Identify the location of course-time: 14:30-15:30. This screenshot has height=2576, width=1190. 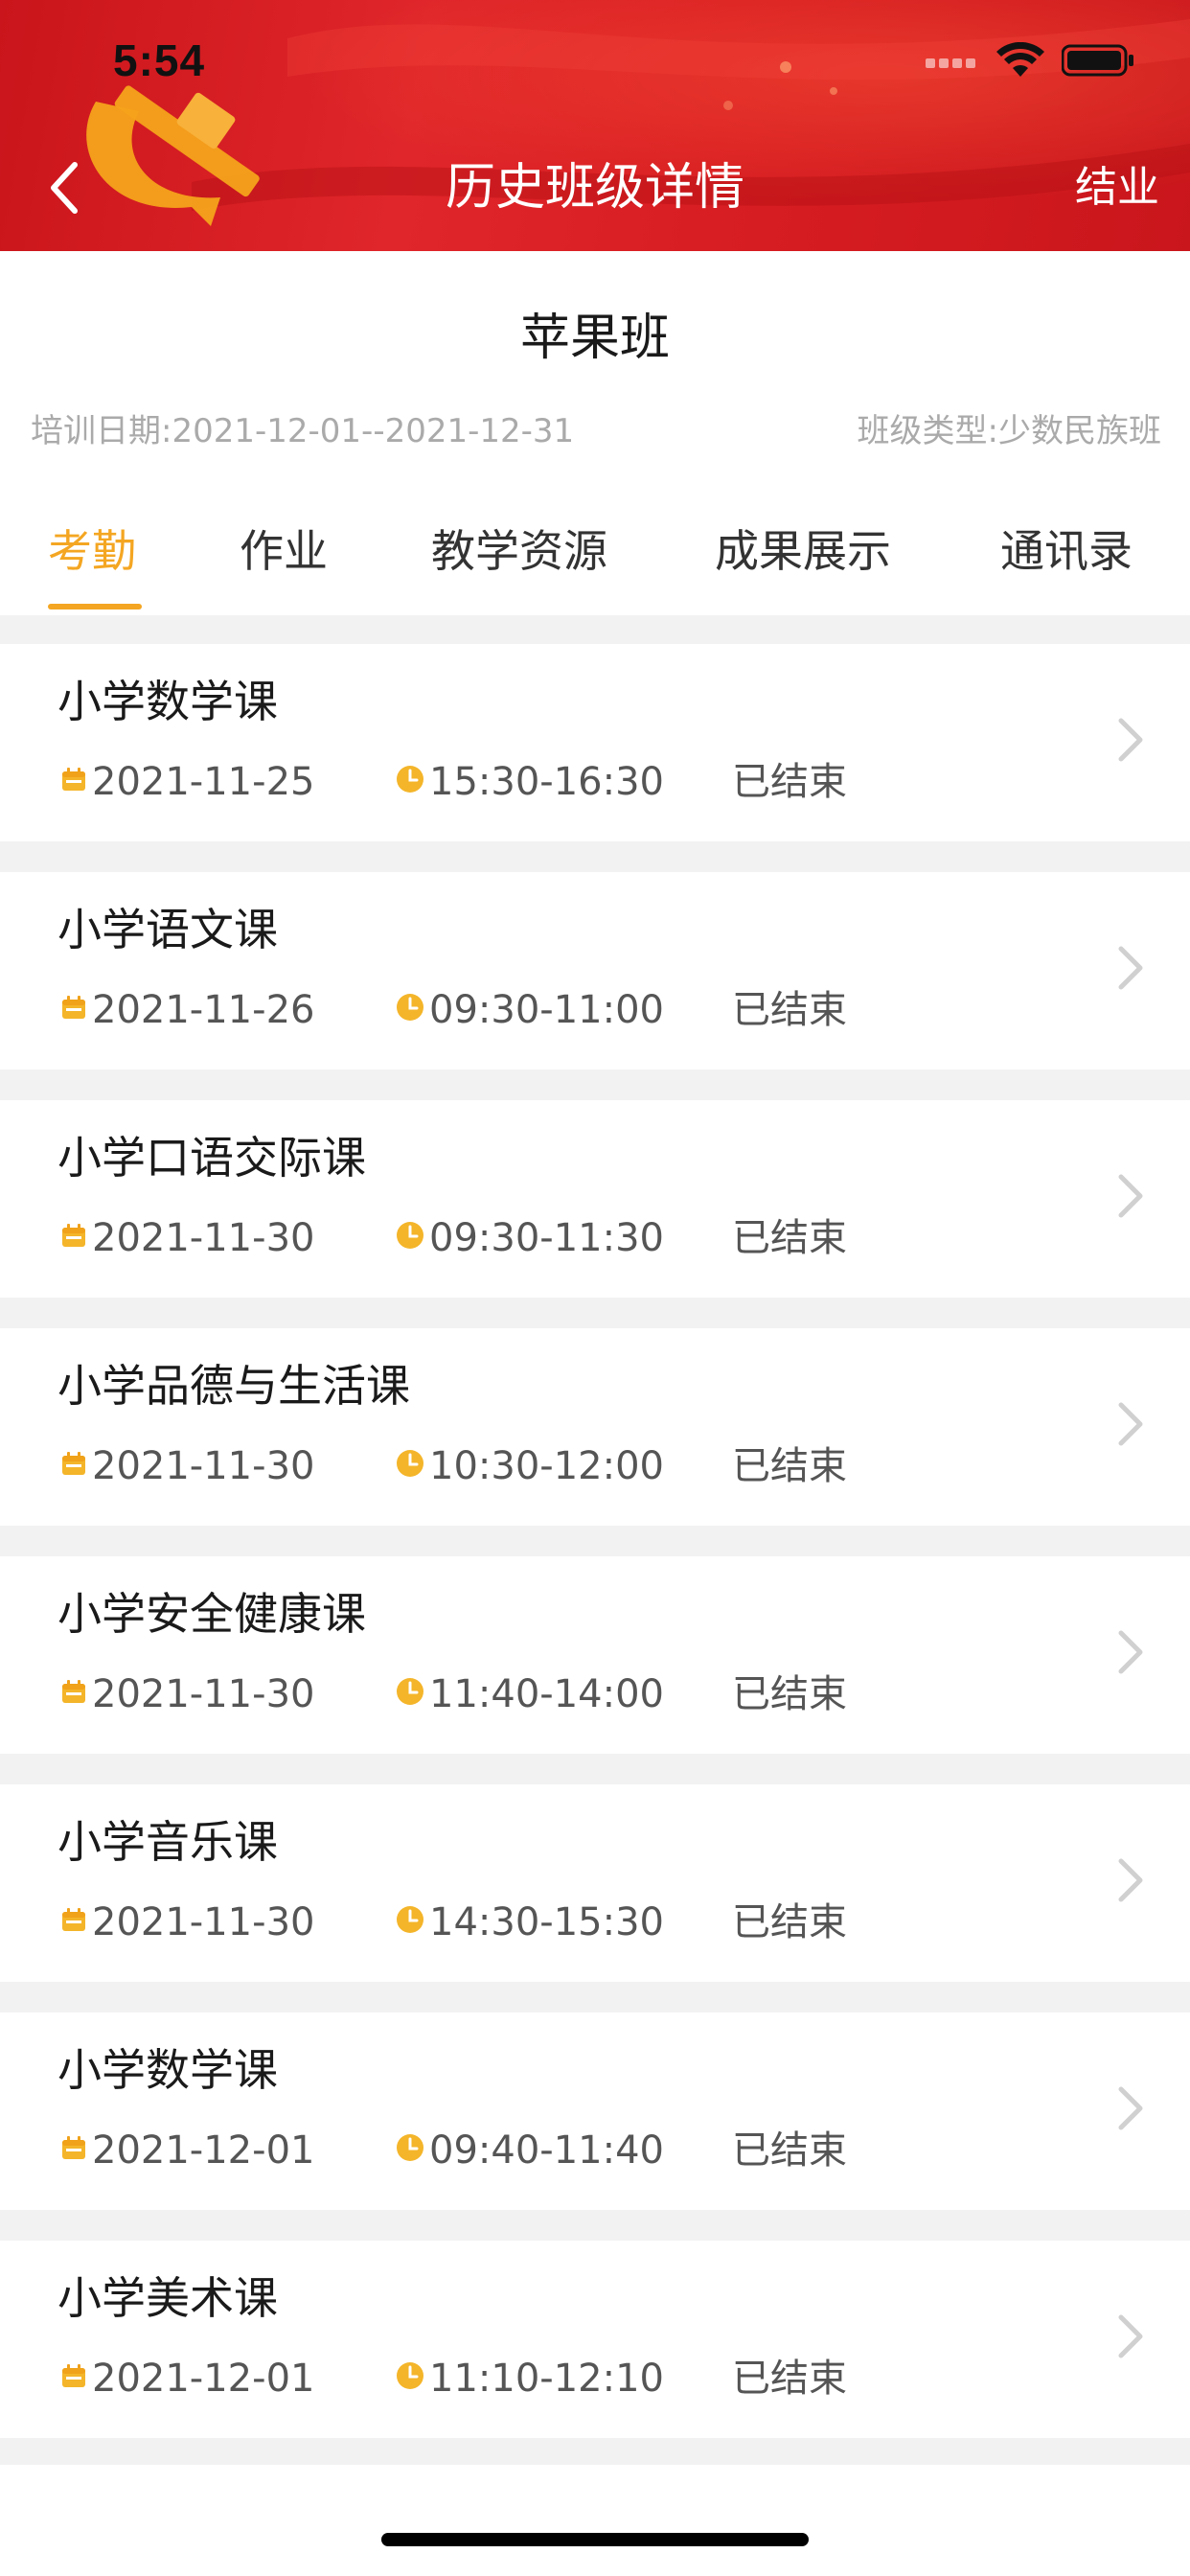
(529, 1922).